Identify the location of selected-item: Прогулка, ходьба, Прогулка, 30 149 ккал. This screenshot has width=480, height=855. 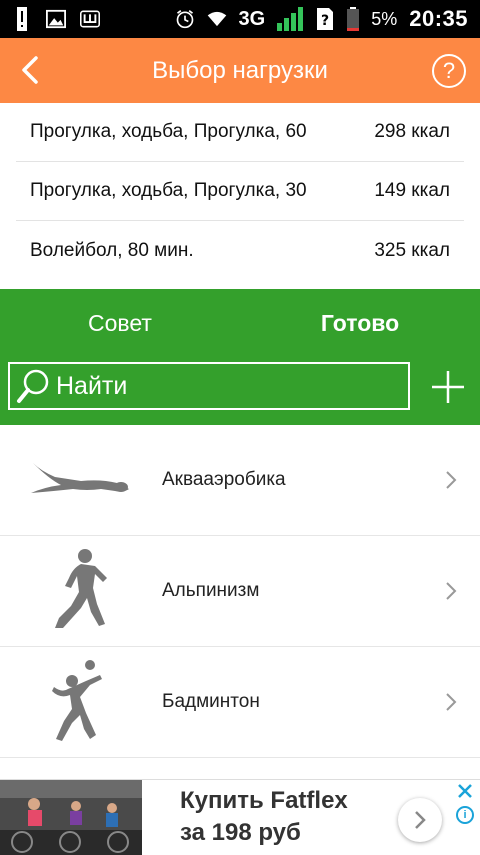
(240, 191).